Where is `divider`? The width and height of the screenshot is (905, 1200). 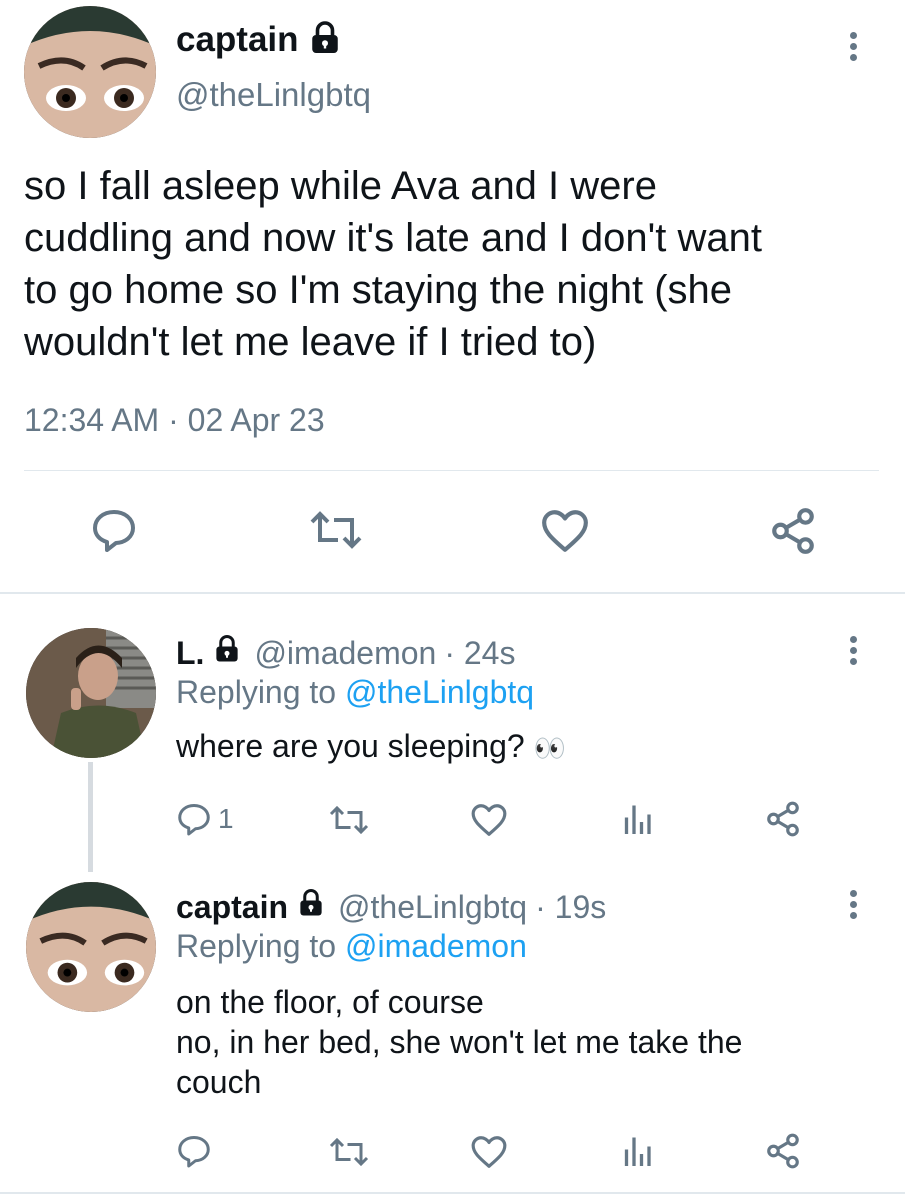
divider is located at coordinates (451, 470).